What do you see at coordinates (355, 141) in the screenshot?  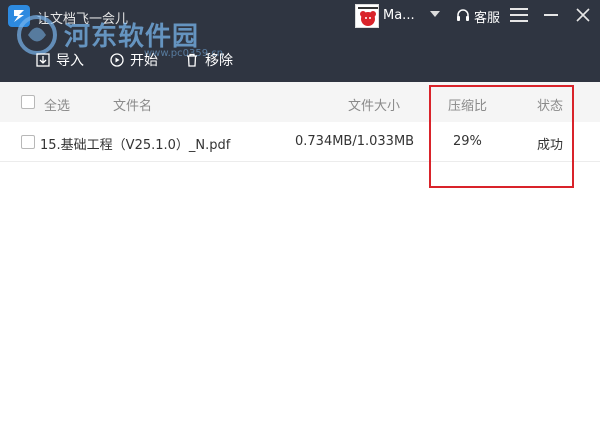 I see `row-filesize: 0.734MB/1.033MB` at bounding box center [355, 141].